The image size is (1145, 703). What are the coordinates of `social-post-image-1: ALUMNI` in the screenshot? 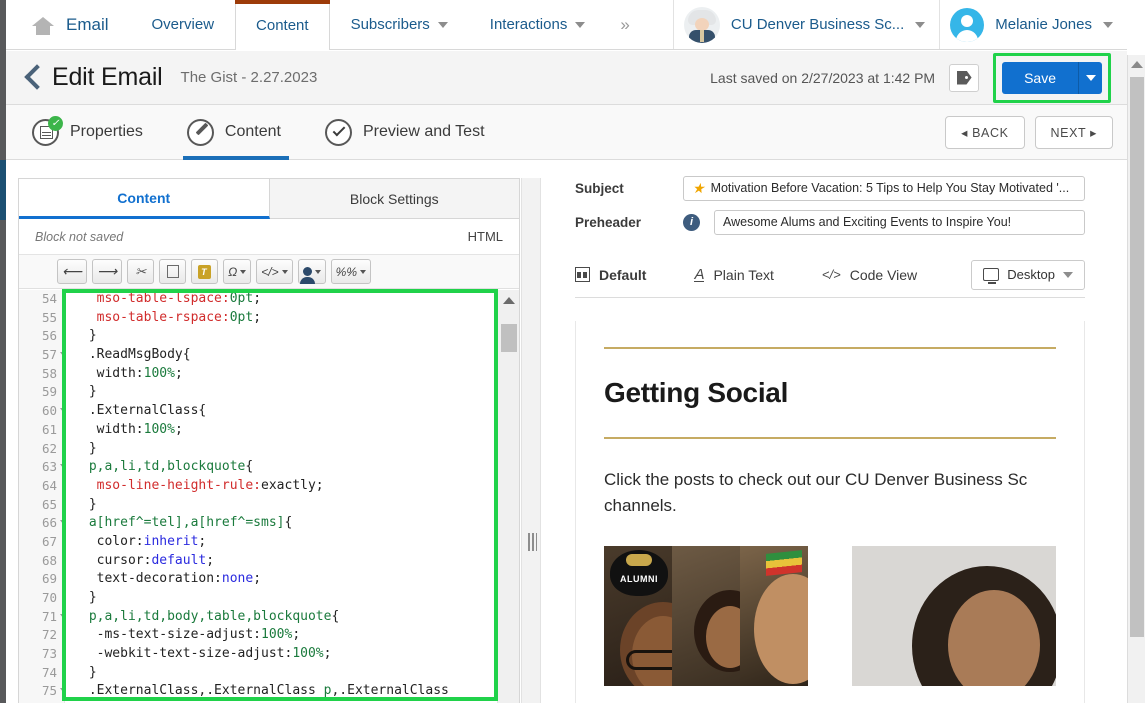 It's located at (706, 615).